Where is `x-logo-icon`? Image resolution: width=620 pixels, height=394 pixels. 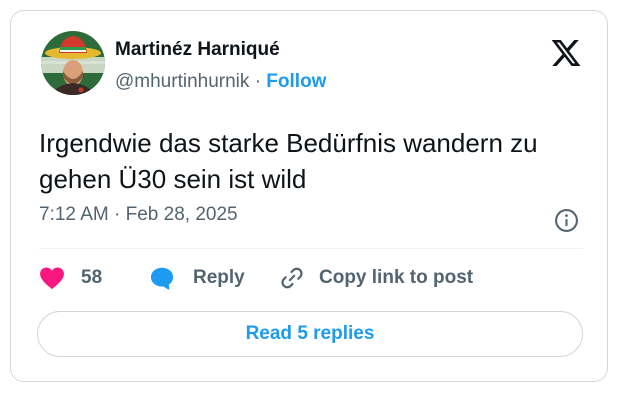
x-logo-icon is located at coordinates (566, 53).